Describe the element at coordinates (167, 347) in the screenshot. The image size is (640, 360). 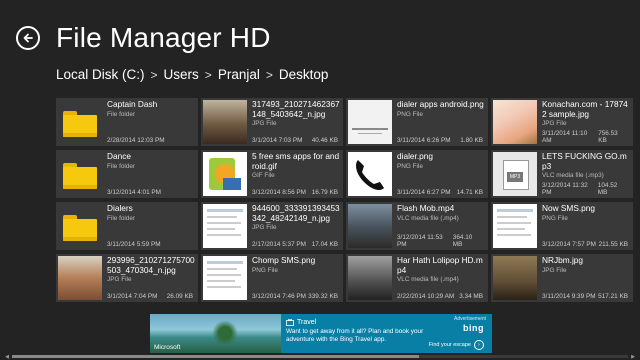
I see `ad-sponsor: Microsoft` at that location.